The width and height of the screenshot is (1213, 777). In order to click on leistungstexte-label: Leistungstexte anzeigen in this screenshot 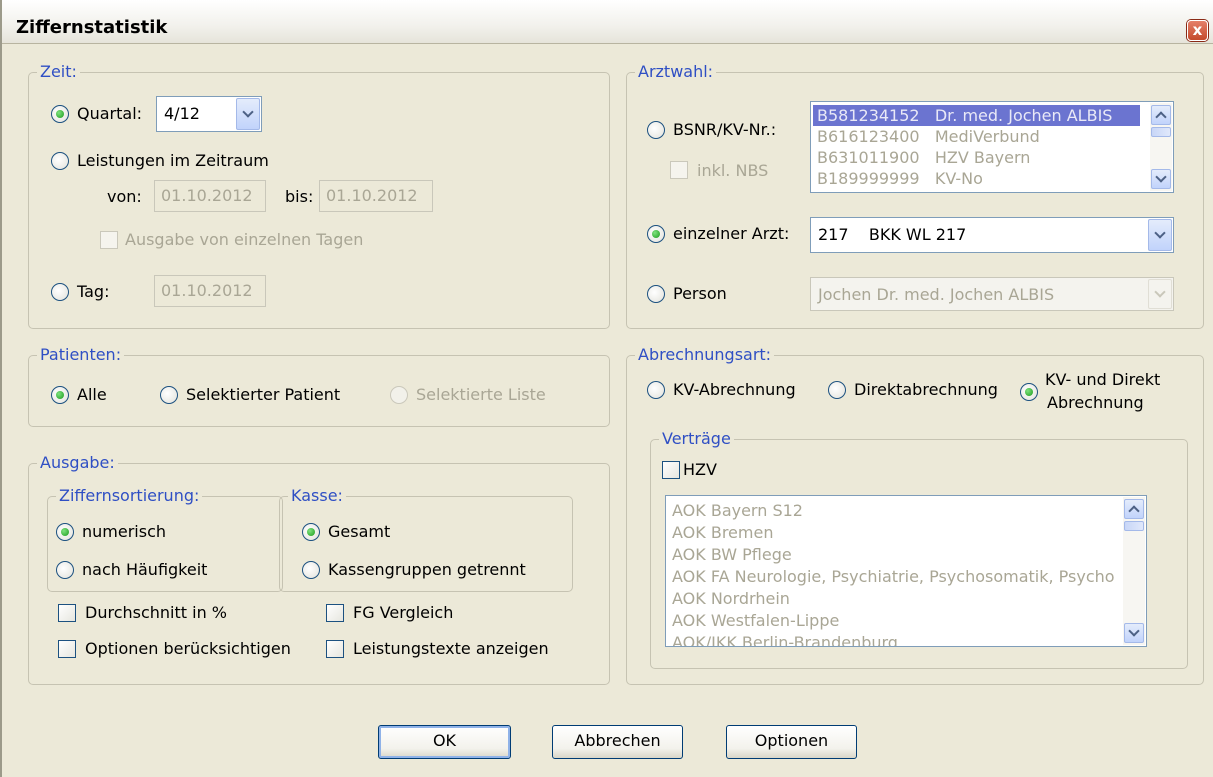, I will do `click(451, 649)`.